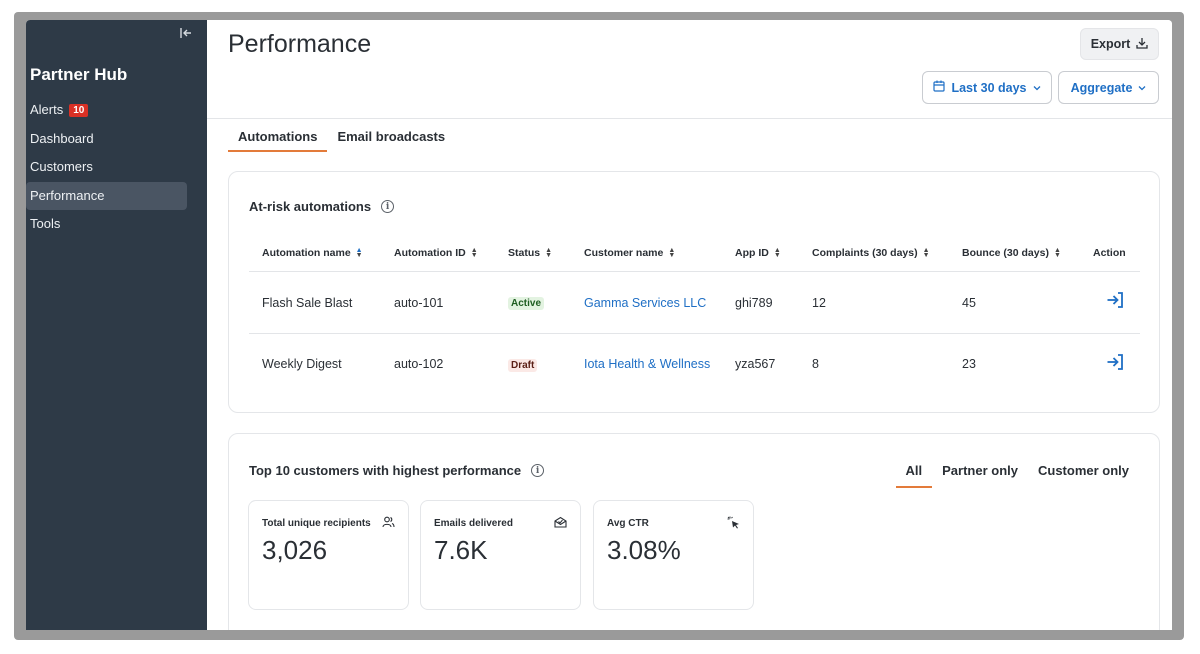  Describe the element at coordinates (980, 475) in the screenshot. I see `filter-partner-only: Partner only` at that location.